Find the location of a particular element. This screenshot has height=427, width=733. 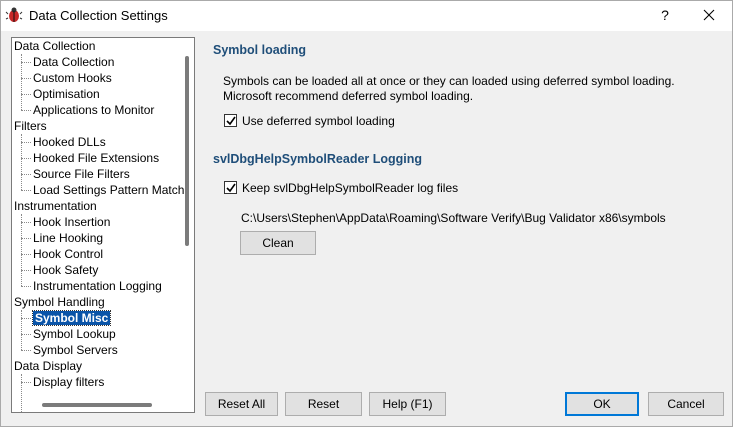

tree-item-symbol-lookup: Symbol Lookup is located at coordinates (74, 334).